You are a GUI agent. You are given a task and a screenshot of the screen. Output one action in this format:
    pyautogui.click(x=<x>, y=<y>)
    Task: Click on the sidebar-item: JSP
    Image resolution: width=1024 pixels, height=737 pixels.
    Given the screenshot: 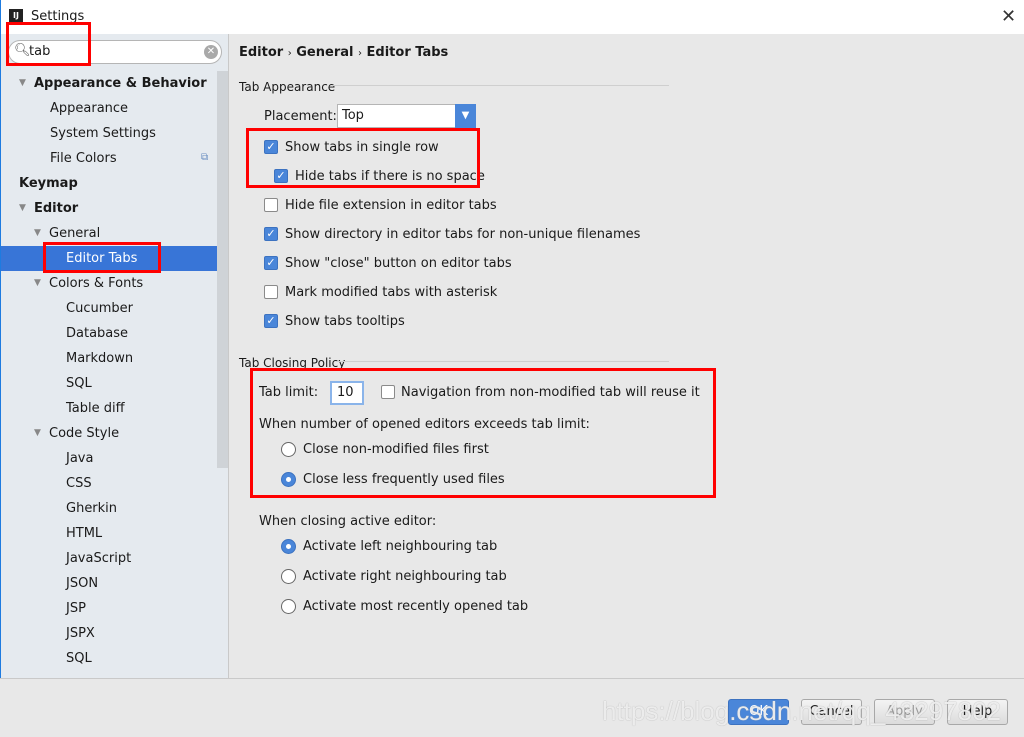 What is the action you would take?
    pyautogui.click(x=109, y=608)
    